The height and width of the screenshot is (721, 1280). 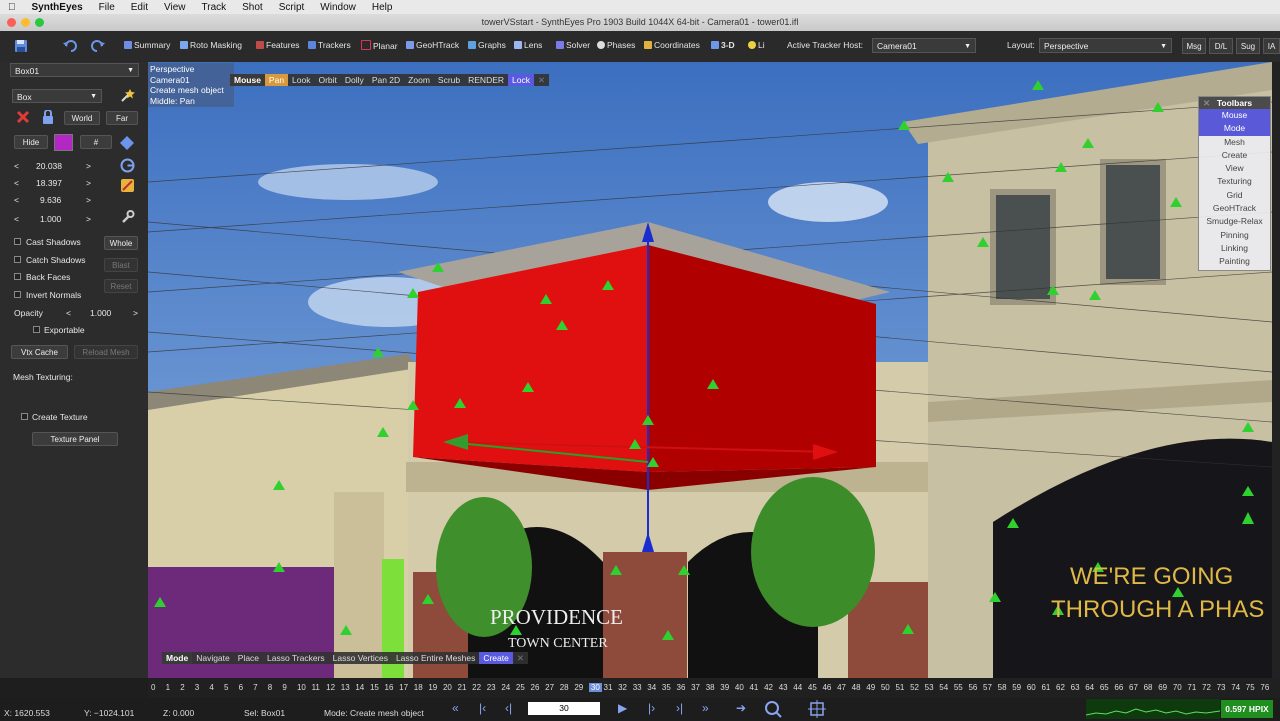 What do you see at coordinates (1045, 687) in the screenshot?
I see `frame-label: 61` at bounding box center [1045, 687].